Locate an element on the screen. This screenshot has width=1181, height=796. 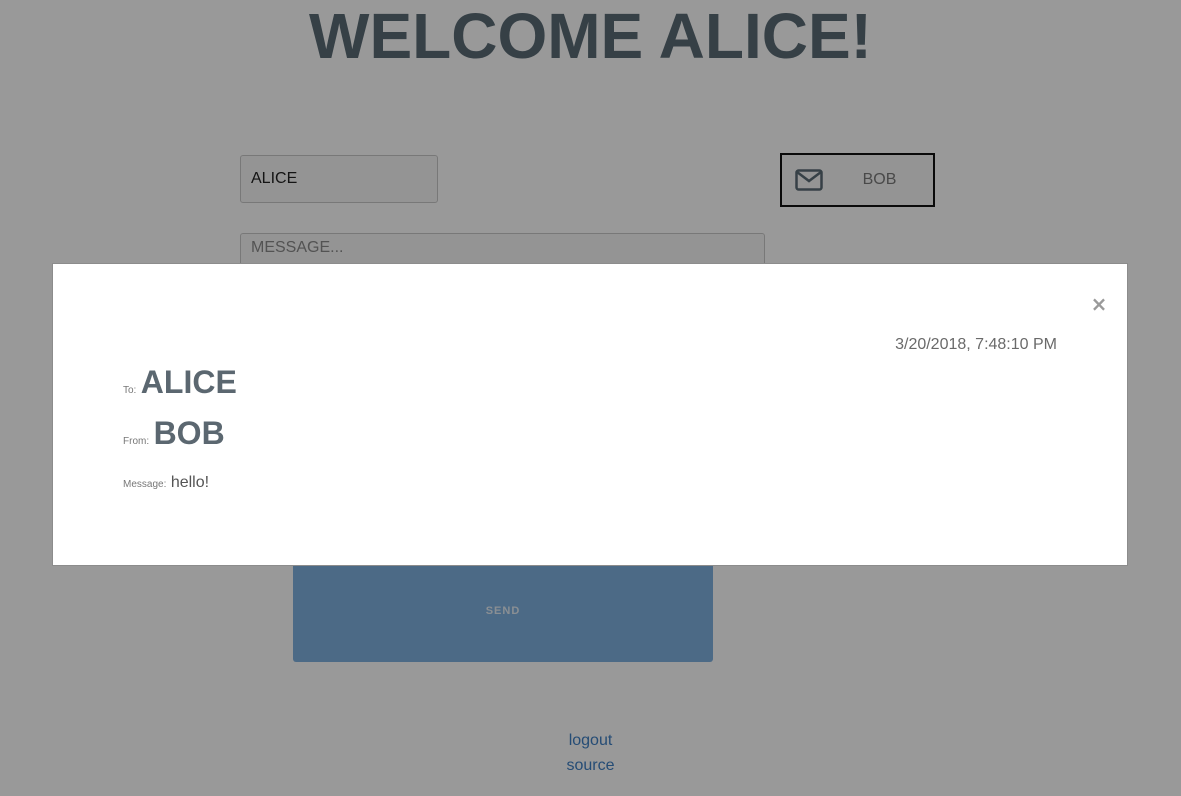
sender-row: From: BOB is located at coordinates (174, 433).